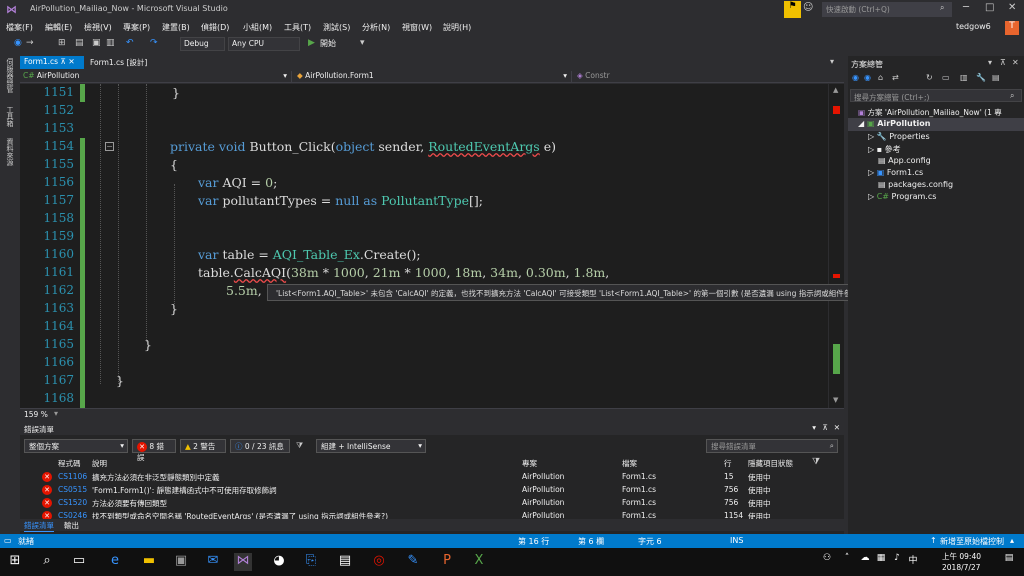 Image resolution: width=1024 pixels, height=576 pixels. What do you see at coordinates (52, 62) in the screenshot?
I see `tab-form1-cs: Form1.cs ⊼ ✕` at bounding box center [52, 62].